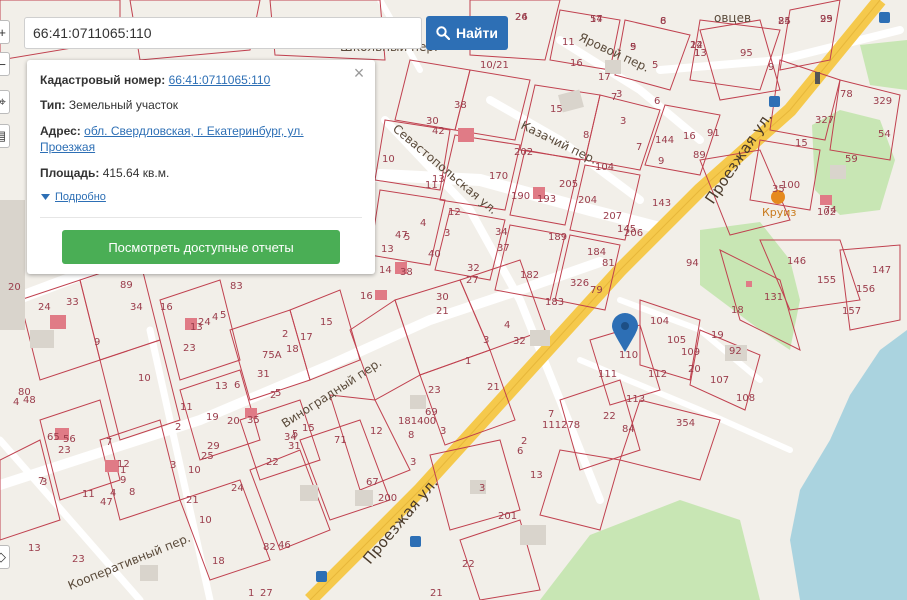 This screenshot has height=600, width=907. Describe the element at coordinates (5, 557) in the screenshot. I see `measure-button: ◇` at that location.